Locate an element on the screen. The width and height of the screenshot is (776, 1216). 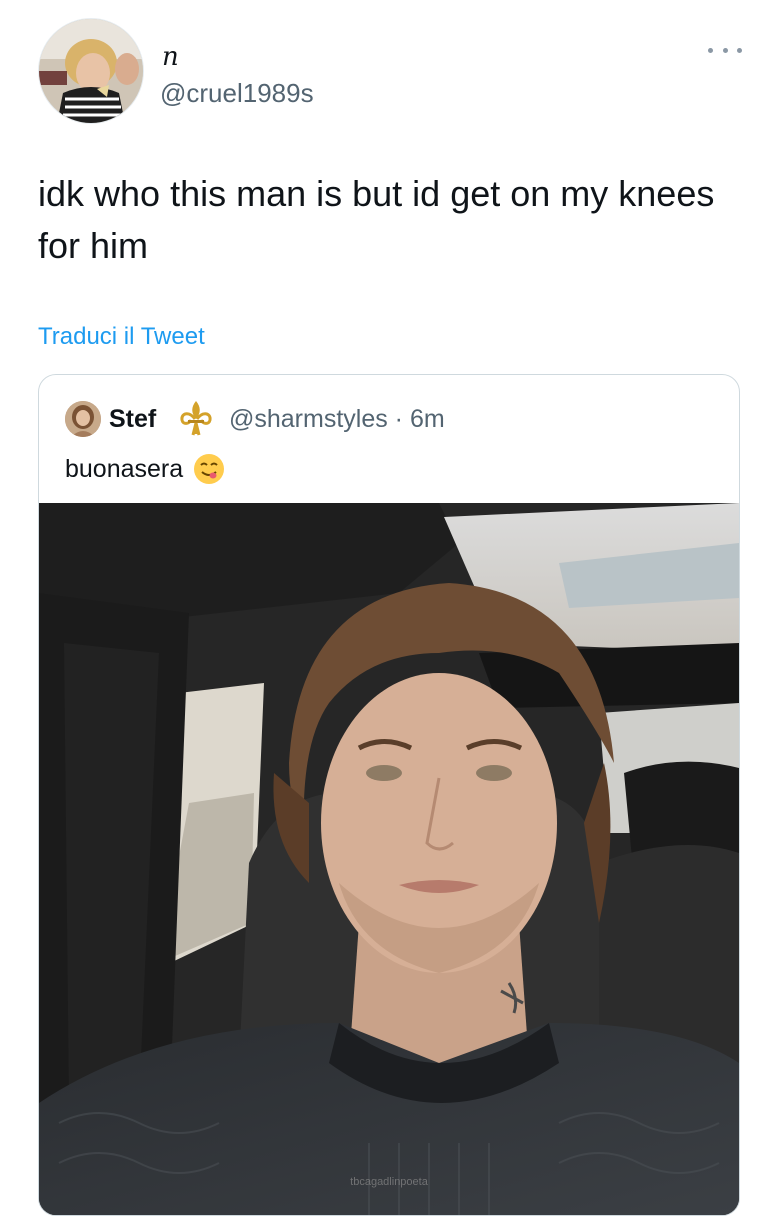
author-avatar is located at coordinates (91, 71).